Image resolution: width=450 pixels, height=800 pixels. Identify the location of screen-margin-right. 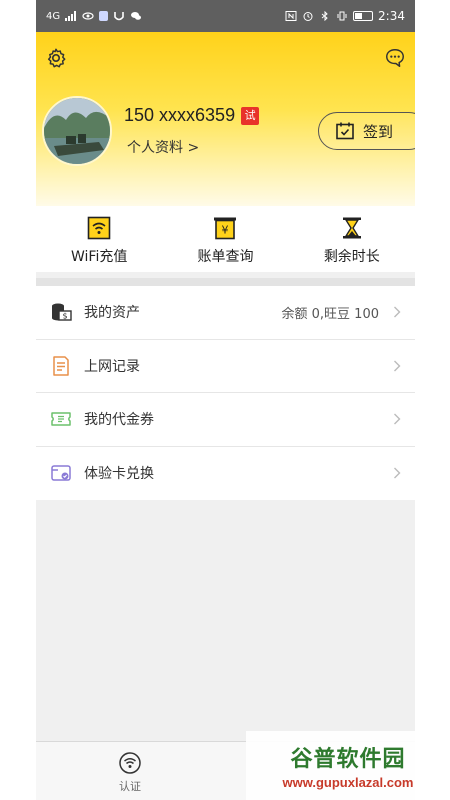
(432, 400).